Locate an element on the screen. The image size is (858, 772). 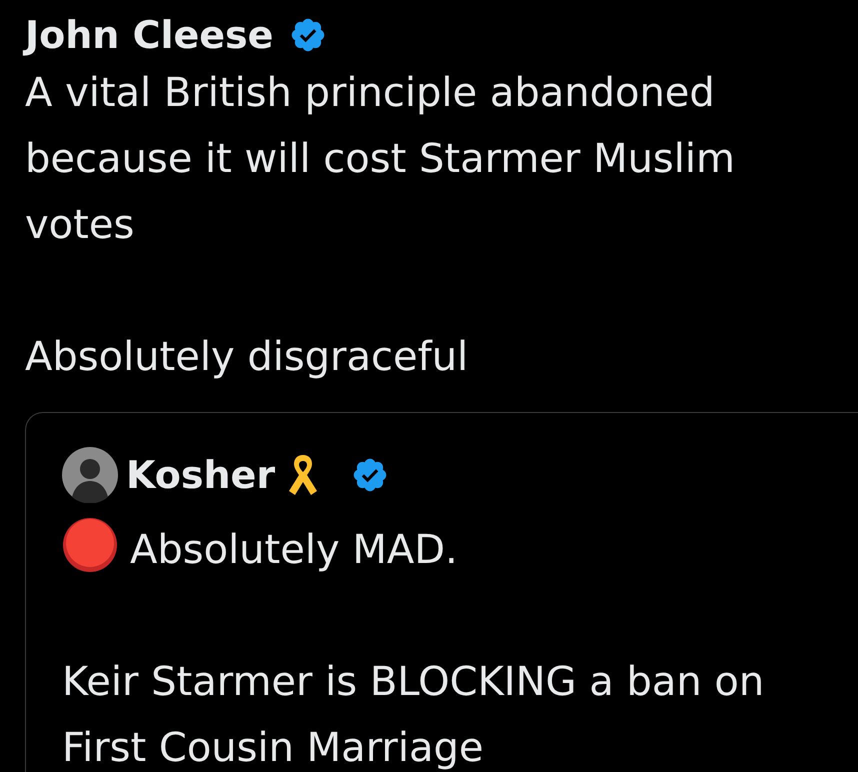
avatar-icon is located at coordinates (90, 475).